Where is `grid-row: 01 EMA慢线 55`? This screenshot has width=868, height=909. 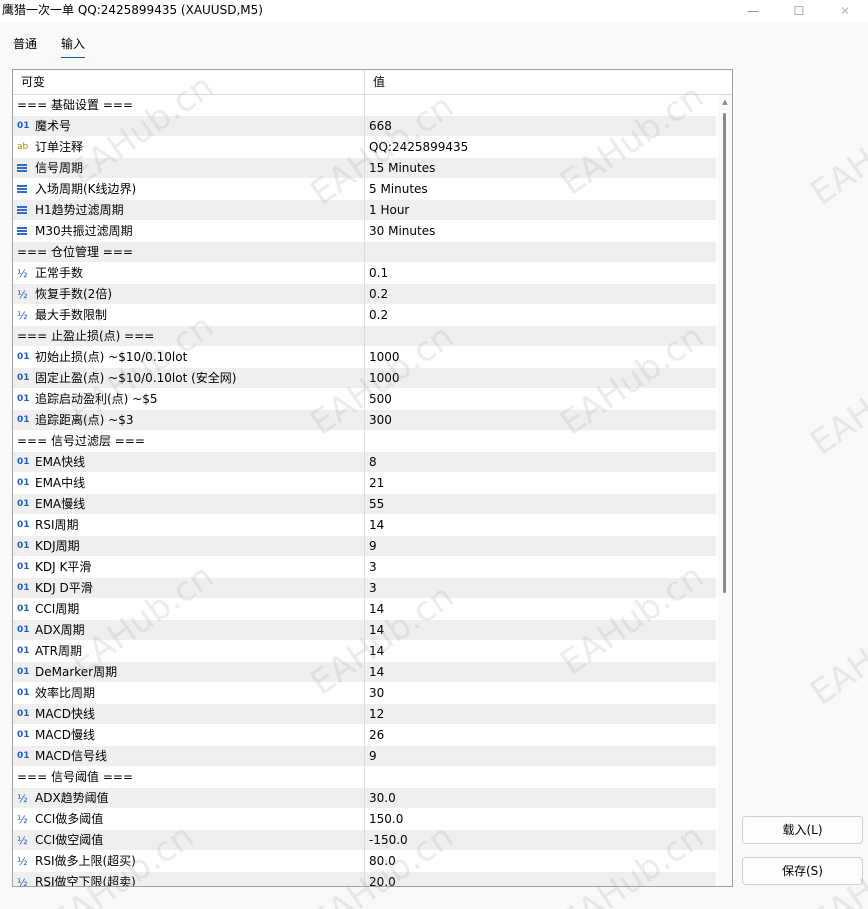
grid-row: 01 EMA慢线 55 is located at coordinates (364, 504).